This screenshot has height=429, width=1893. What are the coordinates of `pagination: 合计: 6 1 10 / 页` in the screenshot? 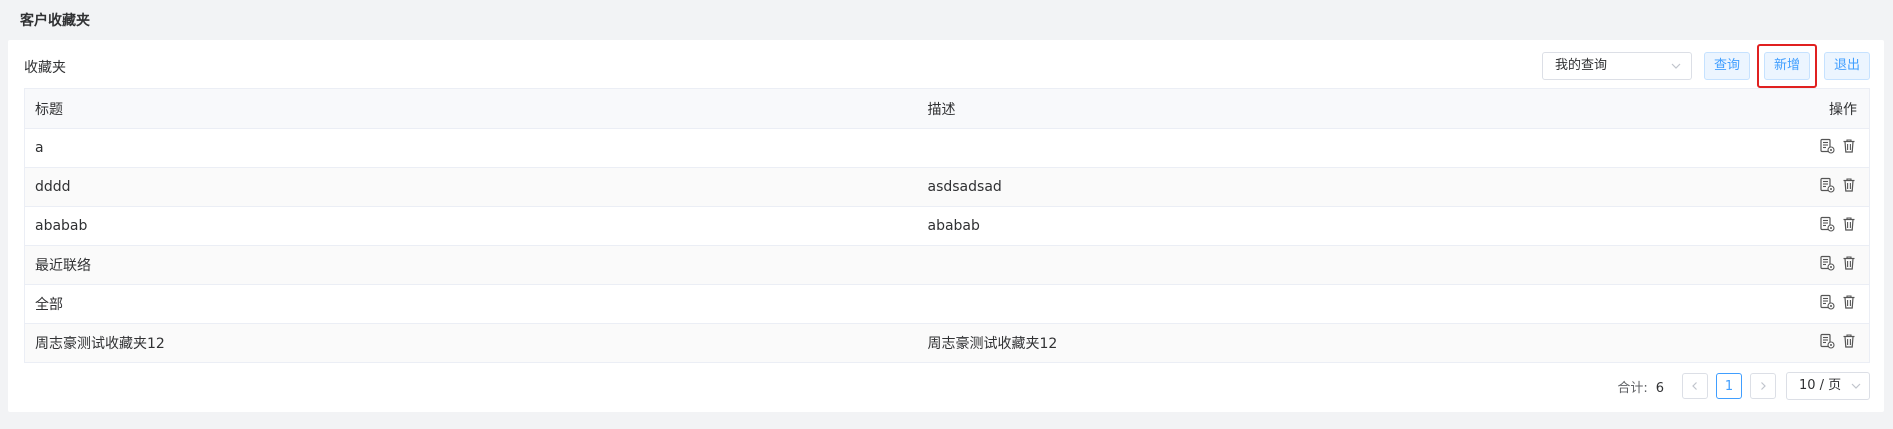 It's located at (1743, 386).